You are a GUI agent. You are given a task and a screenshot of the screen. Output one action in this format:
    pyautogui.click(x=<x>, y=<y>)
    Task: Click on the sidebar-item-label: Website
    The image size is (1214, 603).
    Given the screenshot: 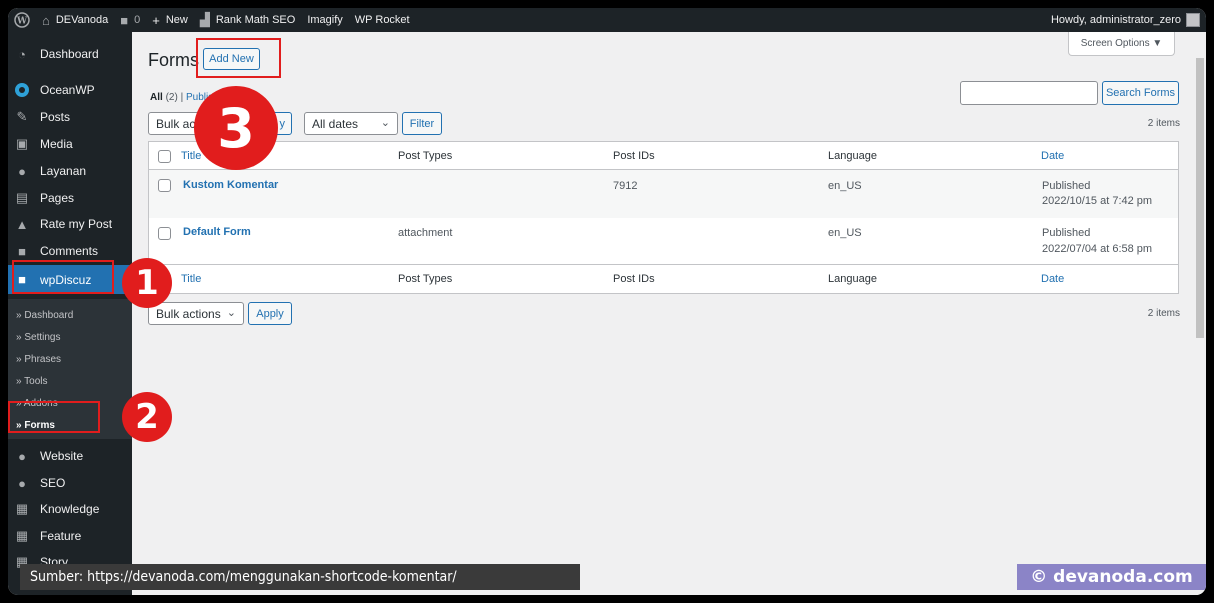 What is the action you would take?
    pyautogui.click(x=62, y=456)
    